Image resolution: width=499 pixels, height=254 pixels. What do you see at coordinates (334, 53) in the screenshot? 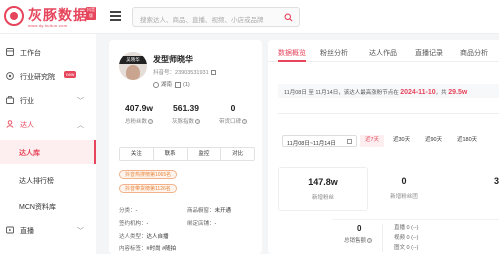
I see `tab-fans-analysis: 粉丝分析` at bounding box center [334, 53].